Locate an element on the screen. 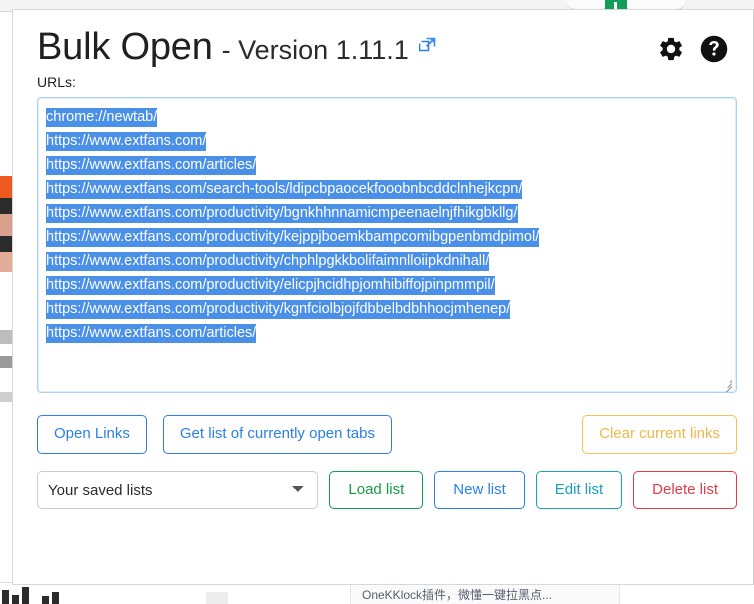 The image size is (754, 604). get-open-tabs-button: Get list of currently open tabs is located at coordinates (277, 434).